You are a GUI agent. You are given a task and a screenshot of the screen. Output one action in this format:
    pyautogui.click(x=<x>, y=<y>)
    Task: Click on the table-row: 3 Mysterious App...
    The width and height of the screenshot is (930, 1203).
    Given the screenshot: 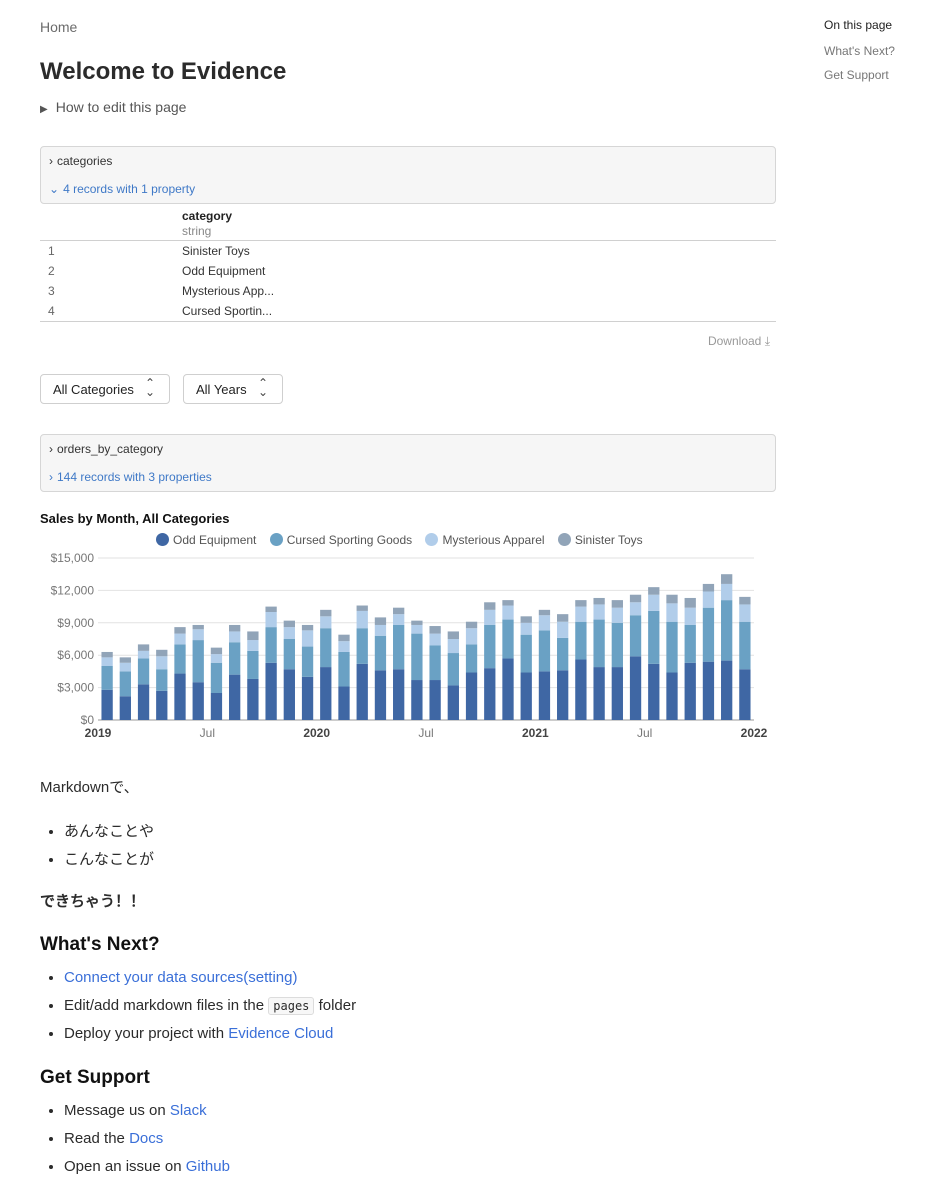 What is the action you would take?
    pyautogui.click(x=408, y=291)
    